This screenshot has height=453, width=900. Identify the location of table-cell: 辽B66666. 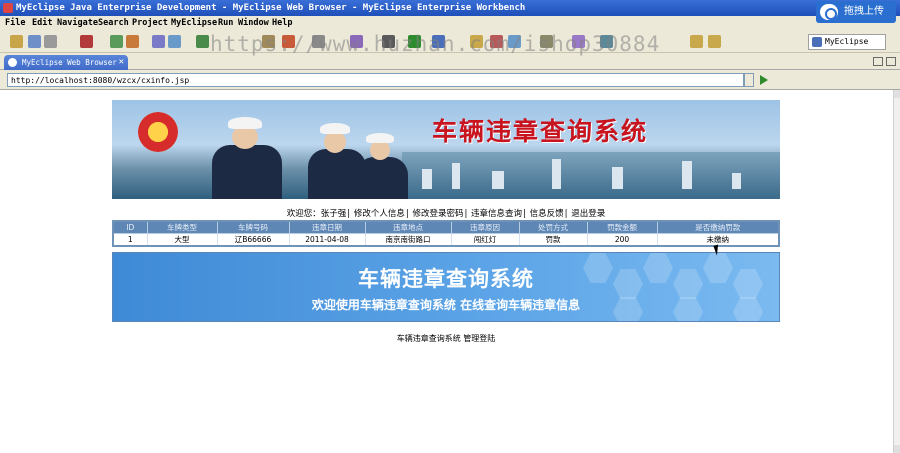
(253, 240).